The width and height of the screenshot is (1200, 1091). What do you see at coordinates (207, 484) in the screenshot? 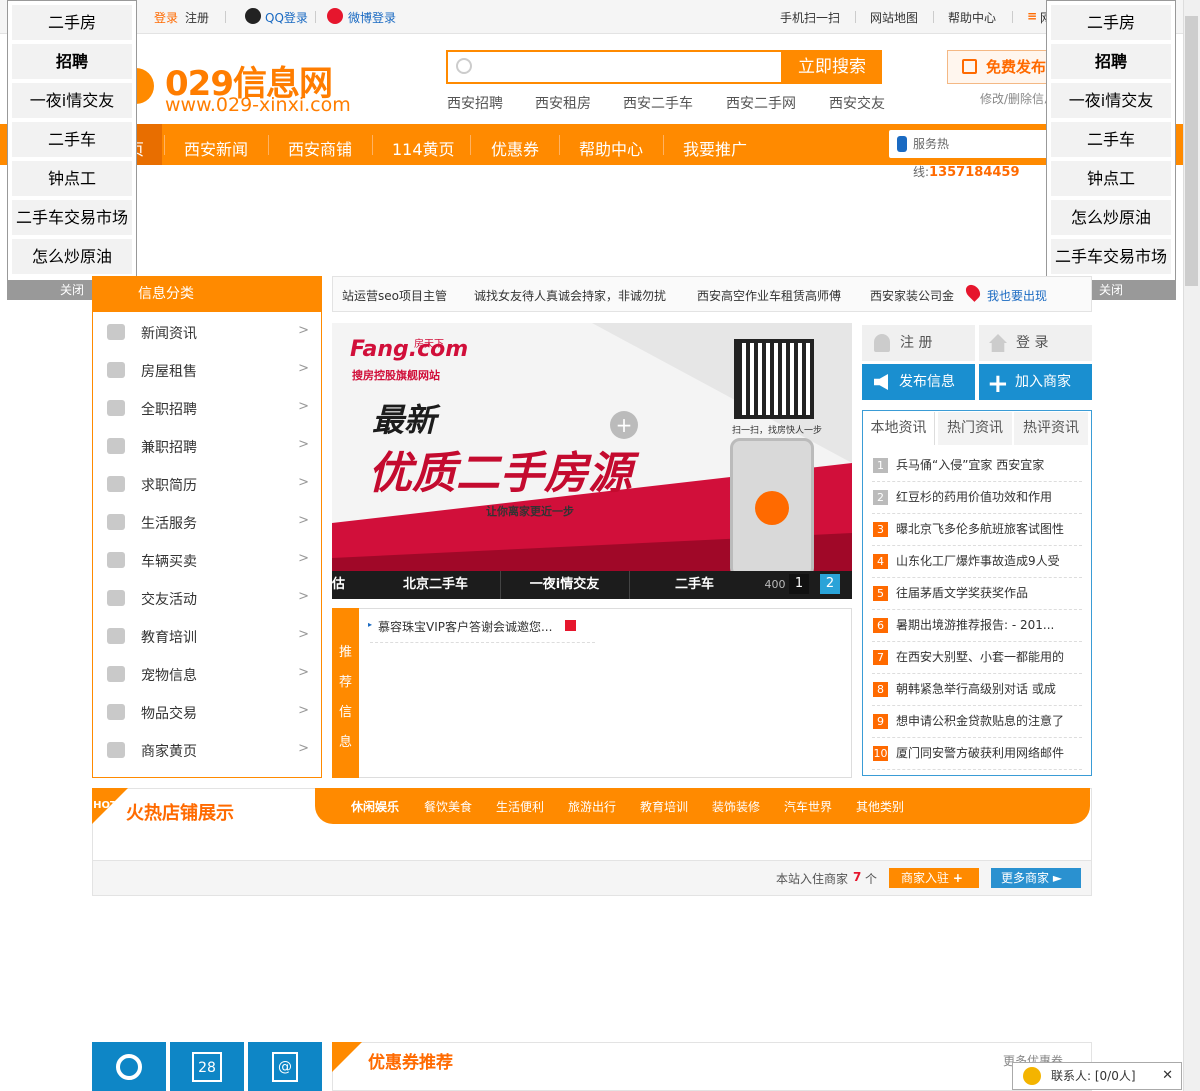
I see `category-item: 求职简历 >` at bounding box center [207, 484].